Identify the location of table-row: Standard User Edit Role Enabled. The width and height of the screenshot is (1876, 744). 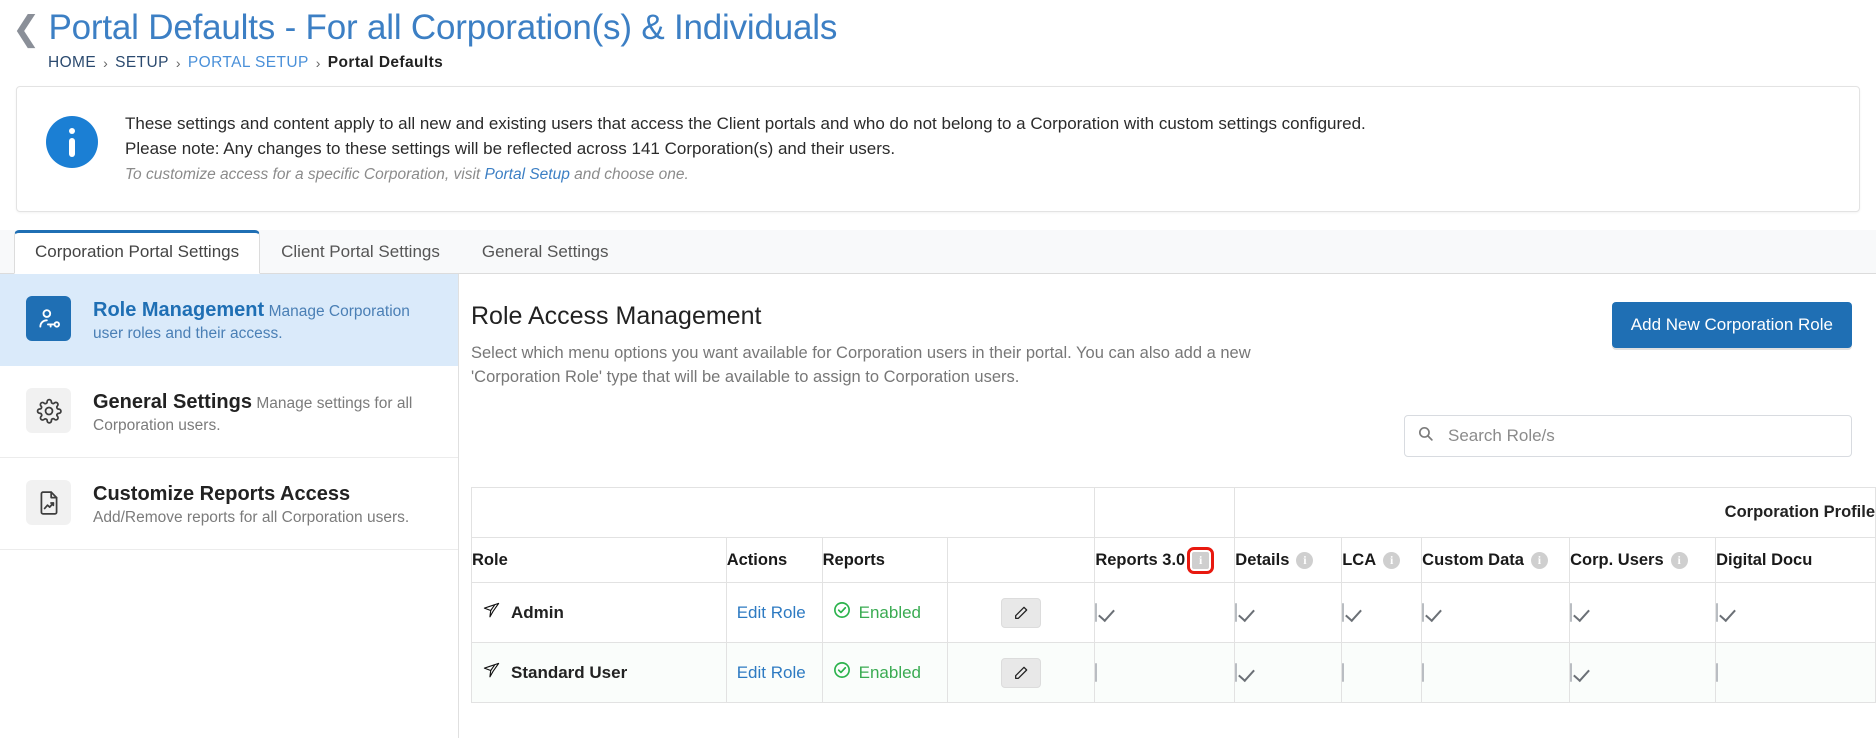
(1173, 672).